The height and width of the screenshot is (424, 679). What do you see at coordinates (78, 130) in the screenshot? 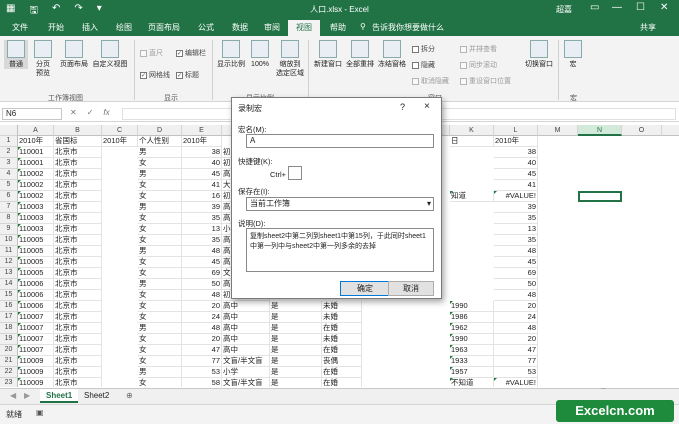
I see `column-header-b: B` at bounding box center [78, 130].